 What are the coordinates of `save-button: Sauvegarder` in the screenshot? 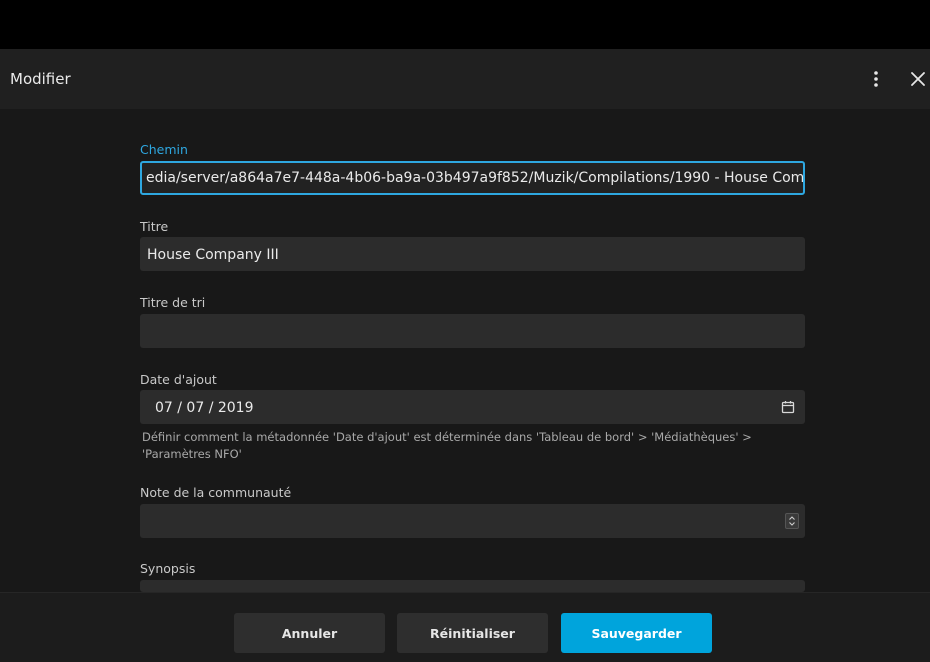 It's located at (636, 633).